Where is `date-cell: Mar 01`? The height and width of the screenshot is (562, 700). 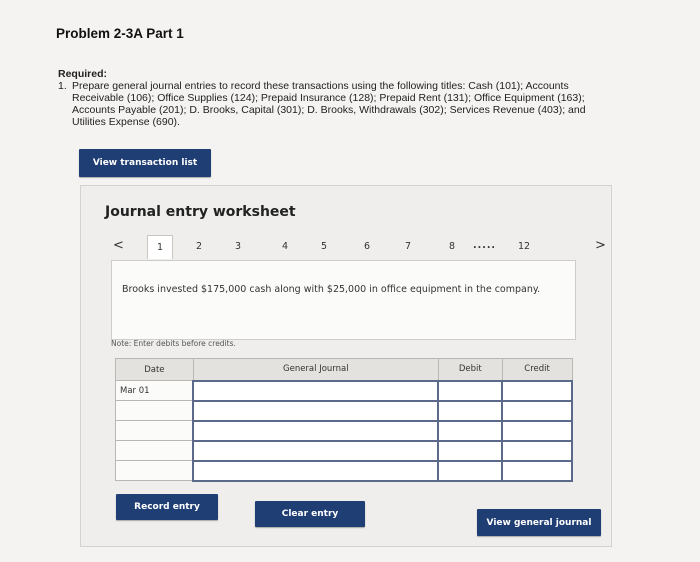 date-cell: Mar 01 is located at coordinates (154, 390).